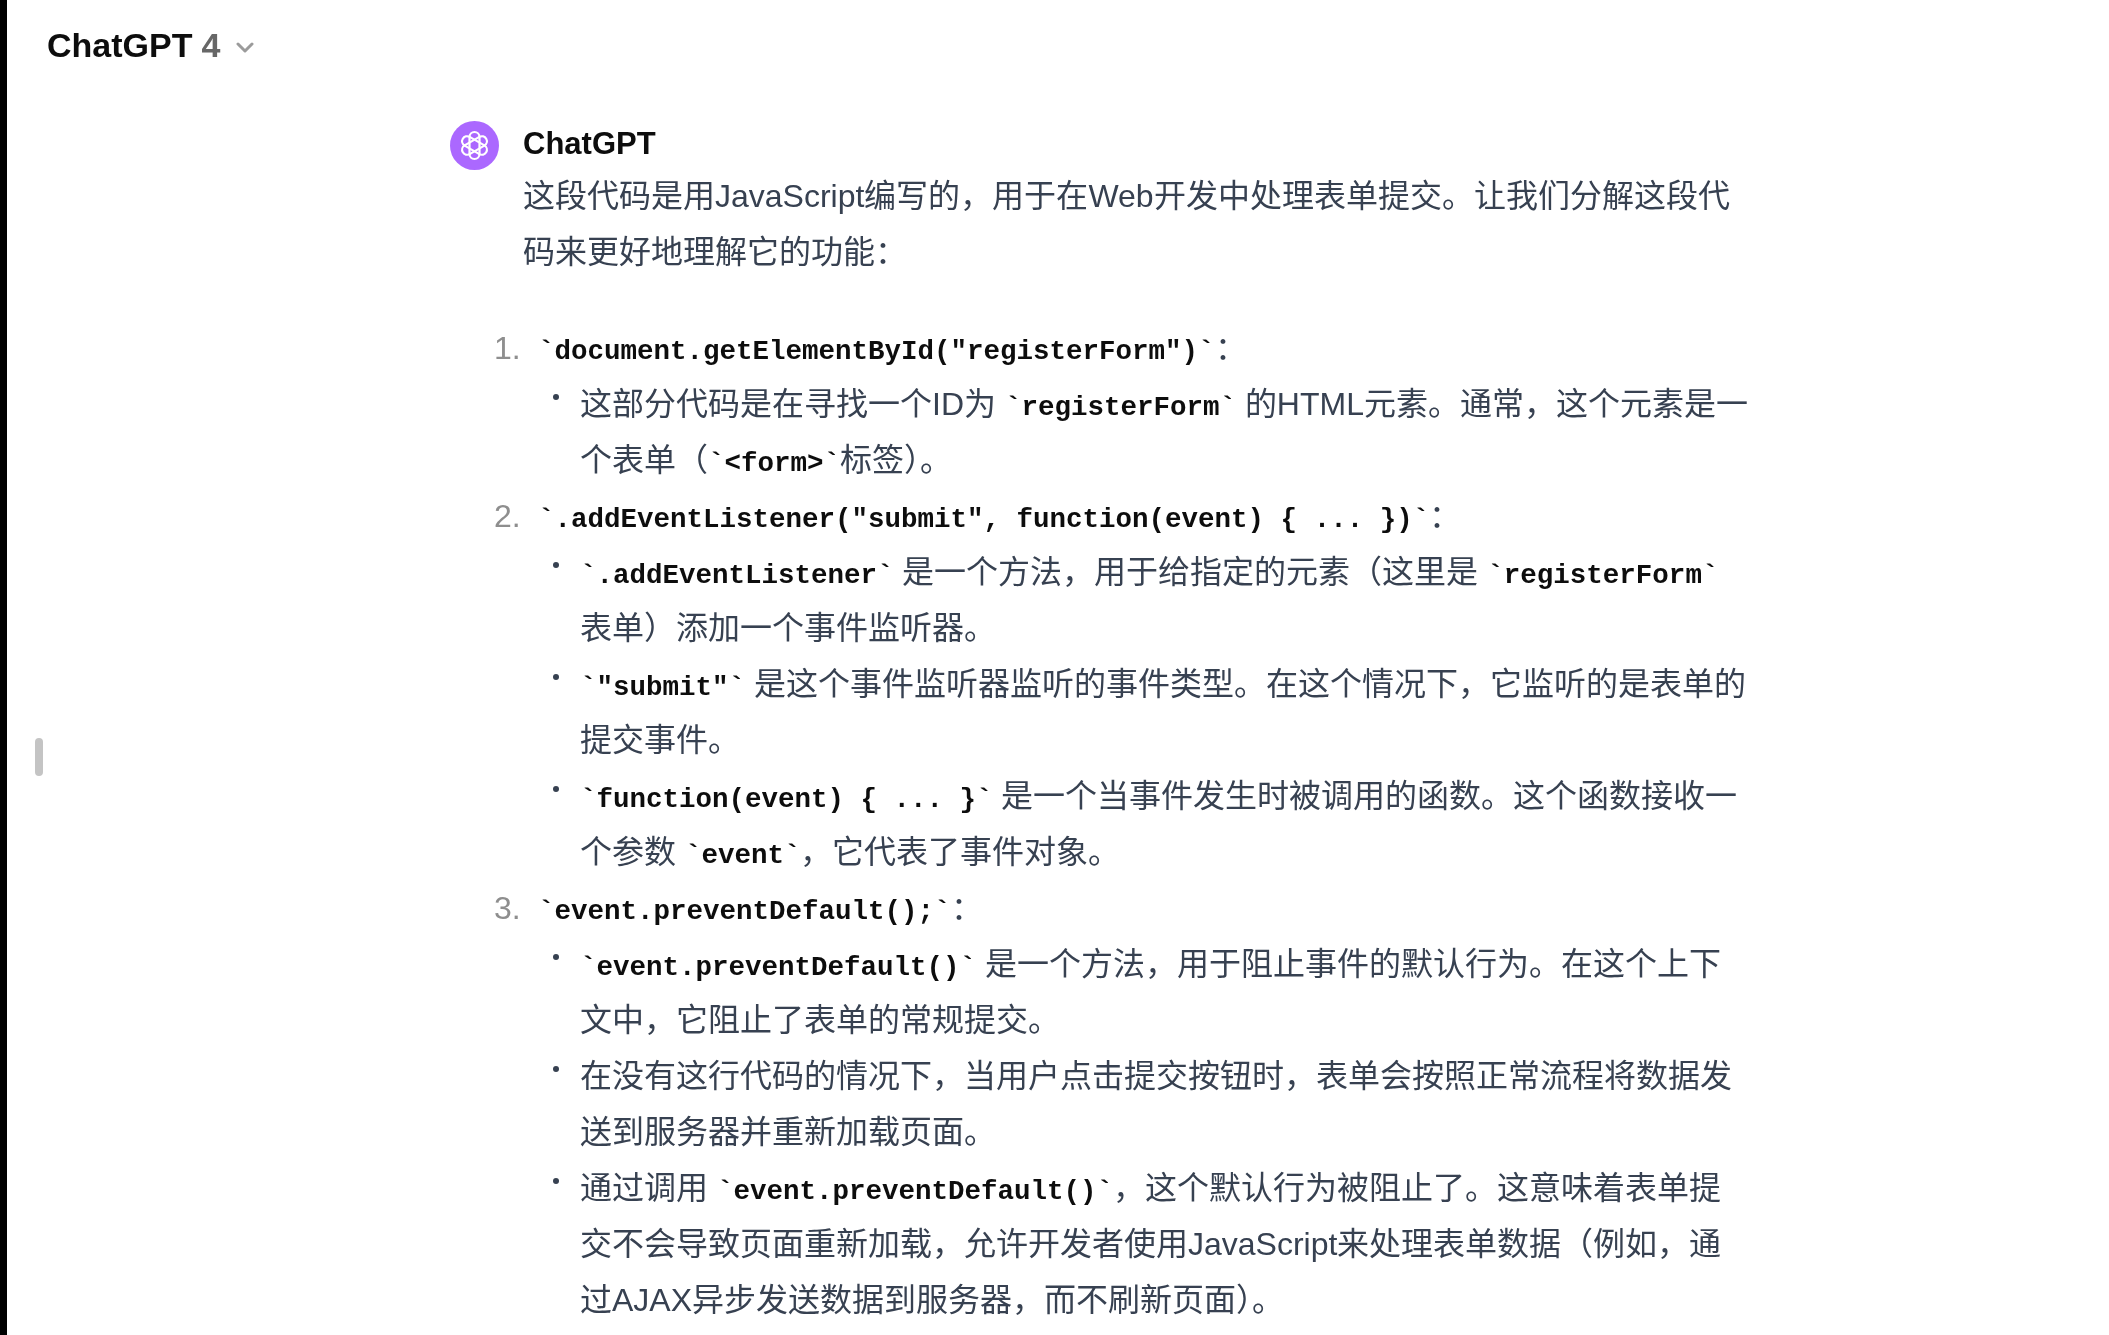 The image size is (2109, 1335). I want to click on bullet-text: `"submit"` 是这个事件监听器监听的事件类型。在这个情况下，它监听的是表单的提交事件。, so click(1163, 712).